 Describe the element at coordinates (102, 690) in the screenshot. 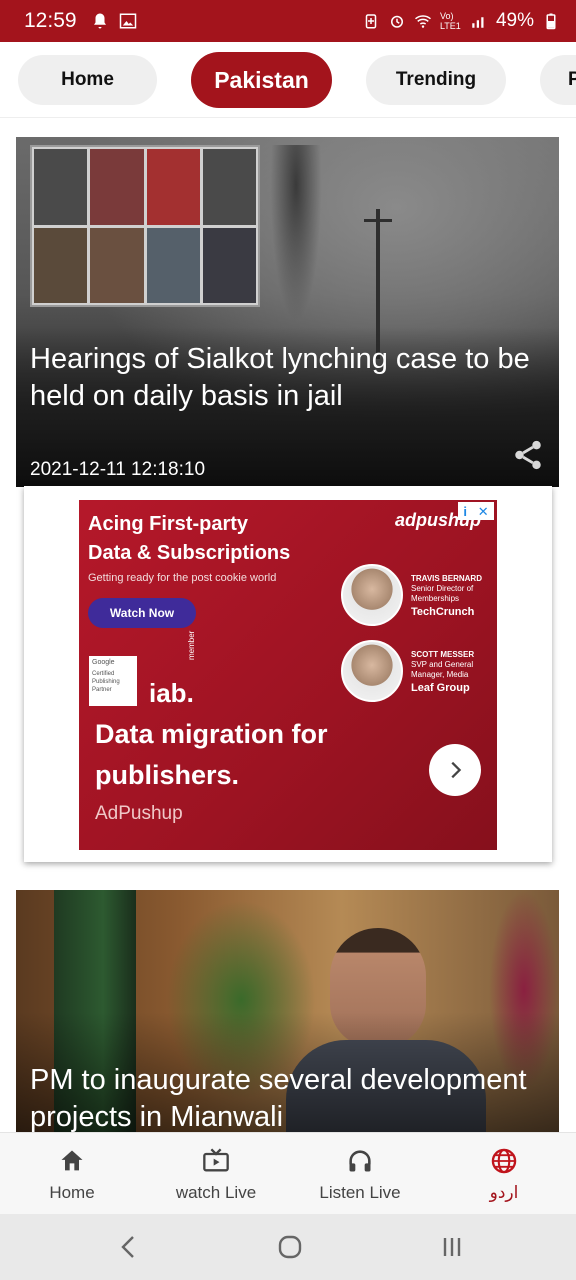

I see `badge-line: Partner` at that location.